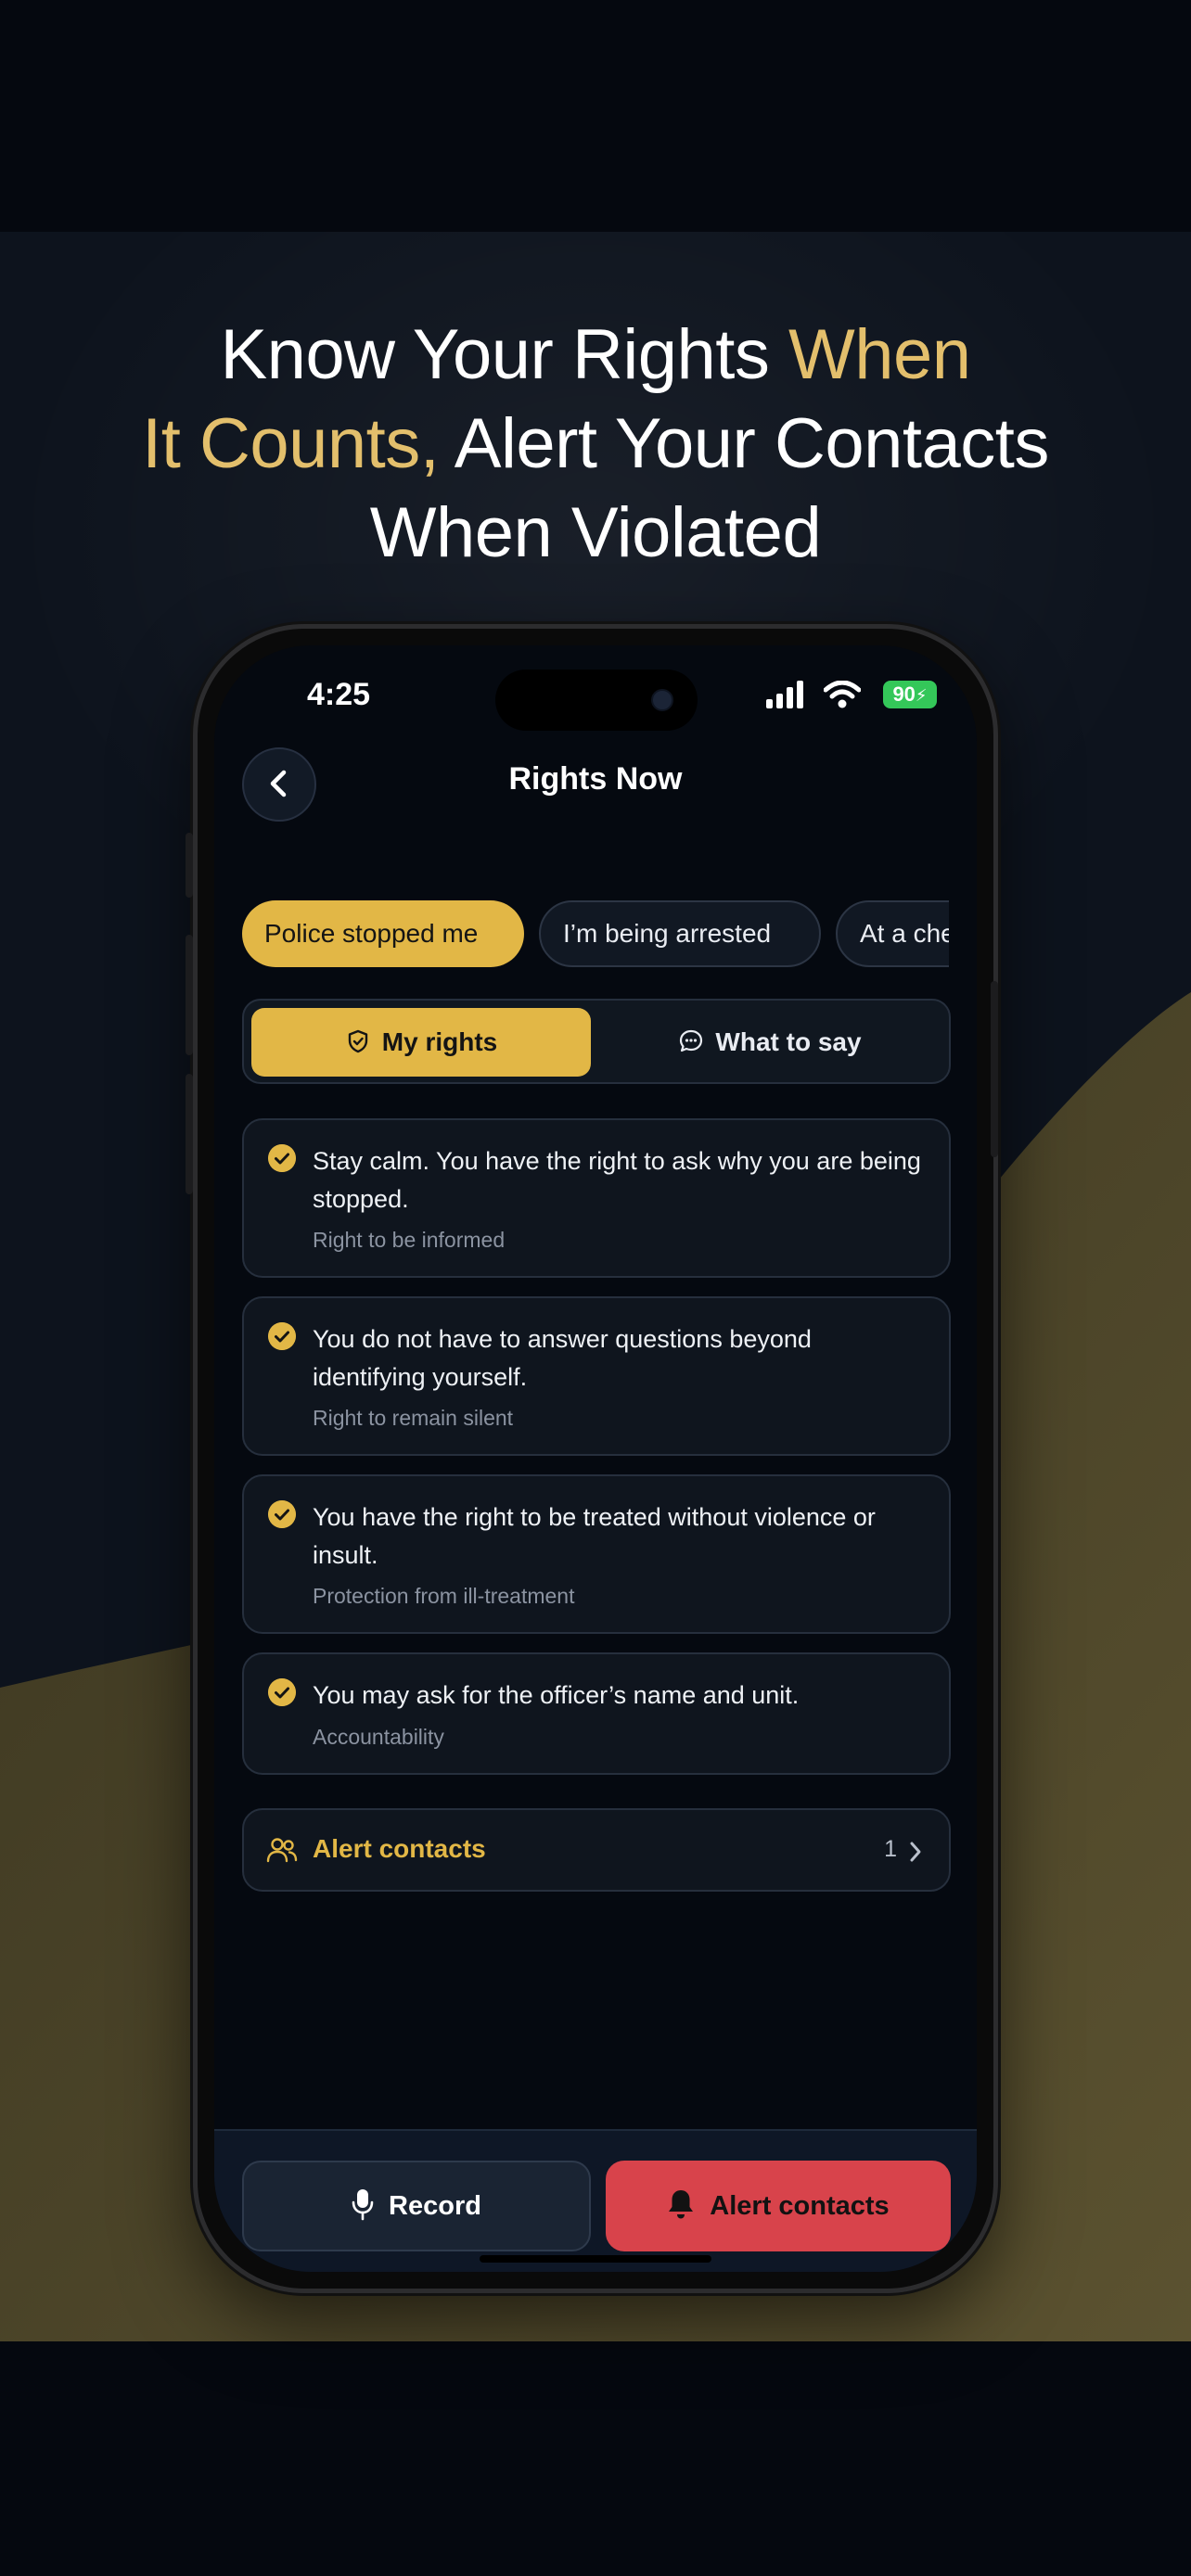 The height and width of the screenshot is (2576, 1191). I want to click on tab-label: My rights, so click(439, 1042).